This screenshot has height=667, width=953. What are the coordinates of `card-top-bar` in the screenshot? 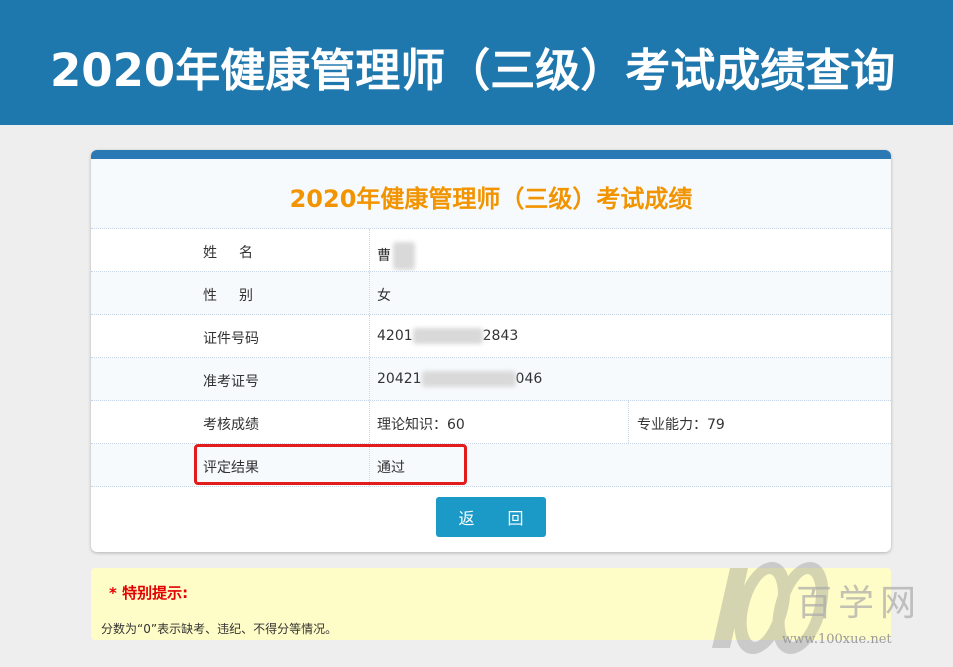 It's located at (491, 154).